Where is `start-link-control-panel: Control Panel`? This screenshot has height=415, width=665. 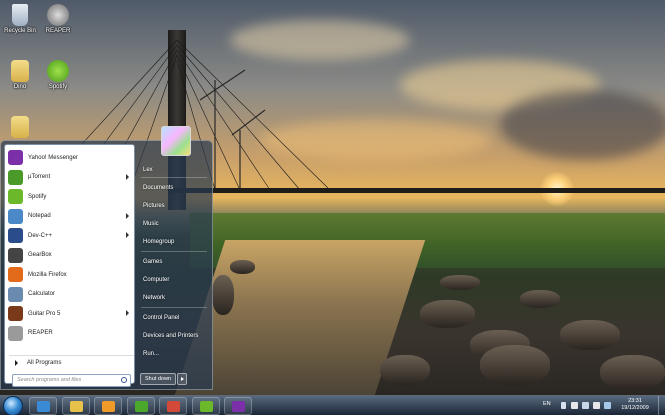 start-link-control-panel: Control Panel is located at coordinates (174, 318).